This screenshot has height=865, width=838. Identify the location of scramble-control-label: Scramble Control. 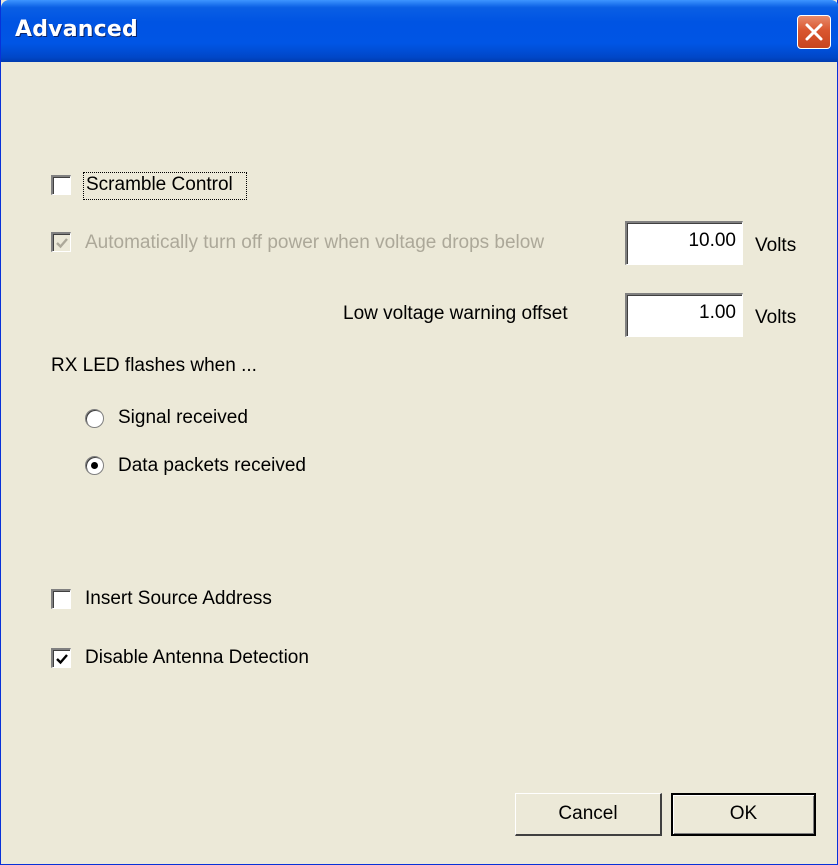
(159, 185).